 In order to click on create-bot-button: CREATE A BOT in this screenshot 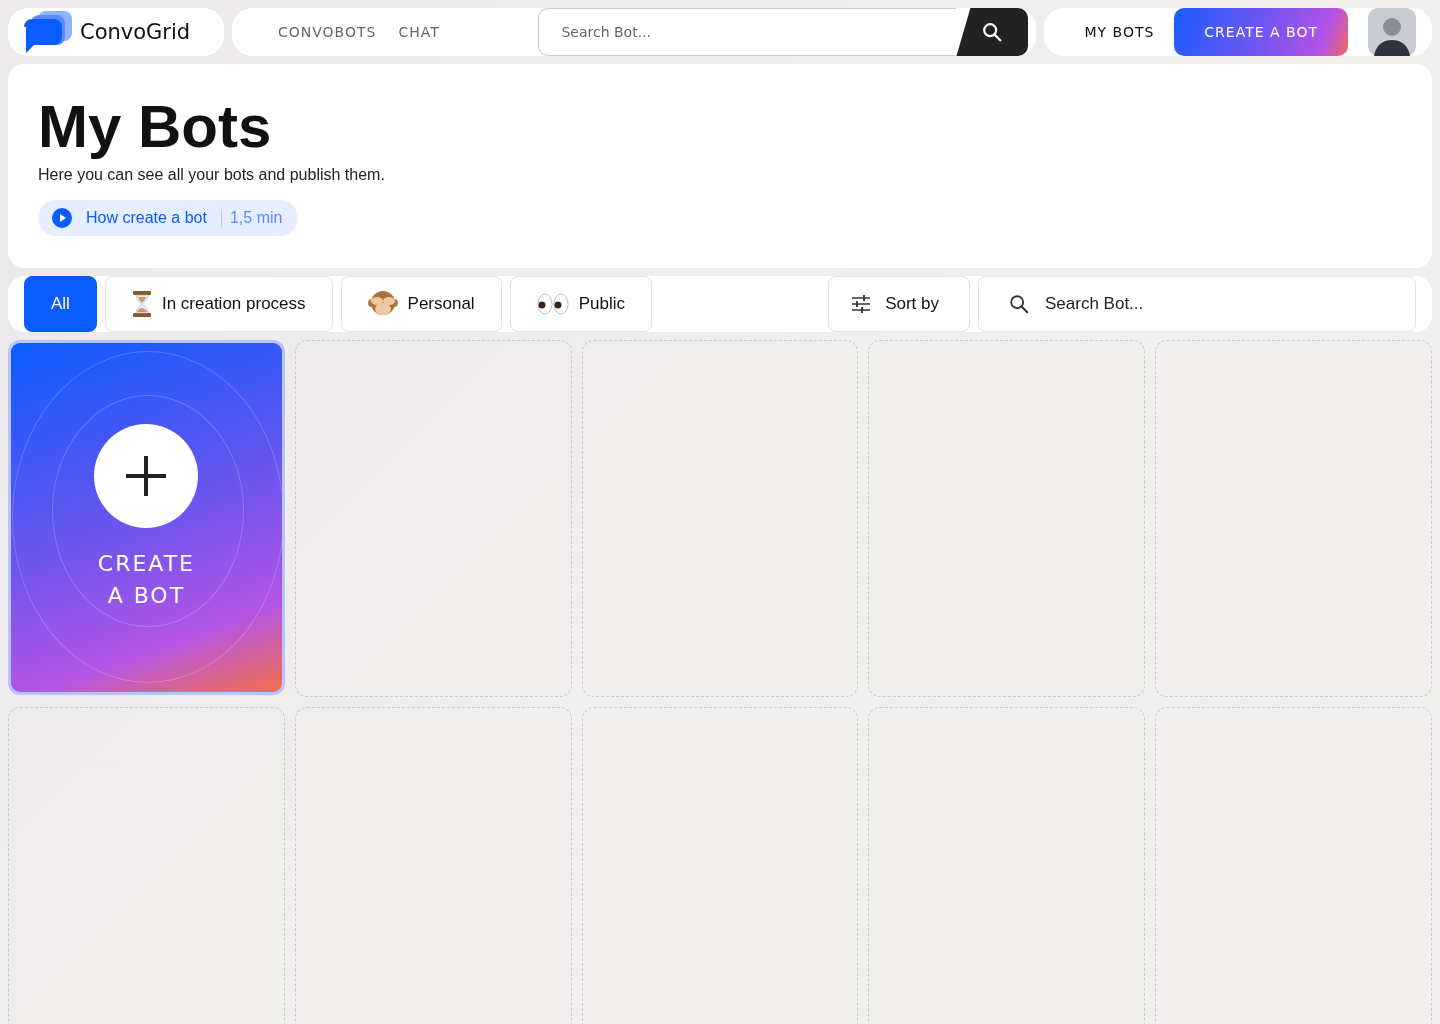, I will do `click(1261, 32)`.